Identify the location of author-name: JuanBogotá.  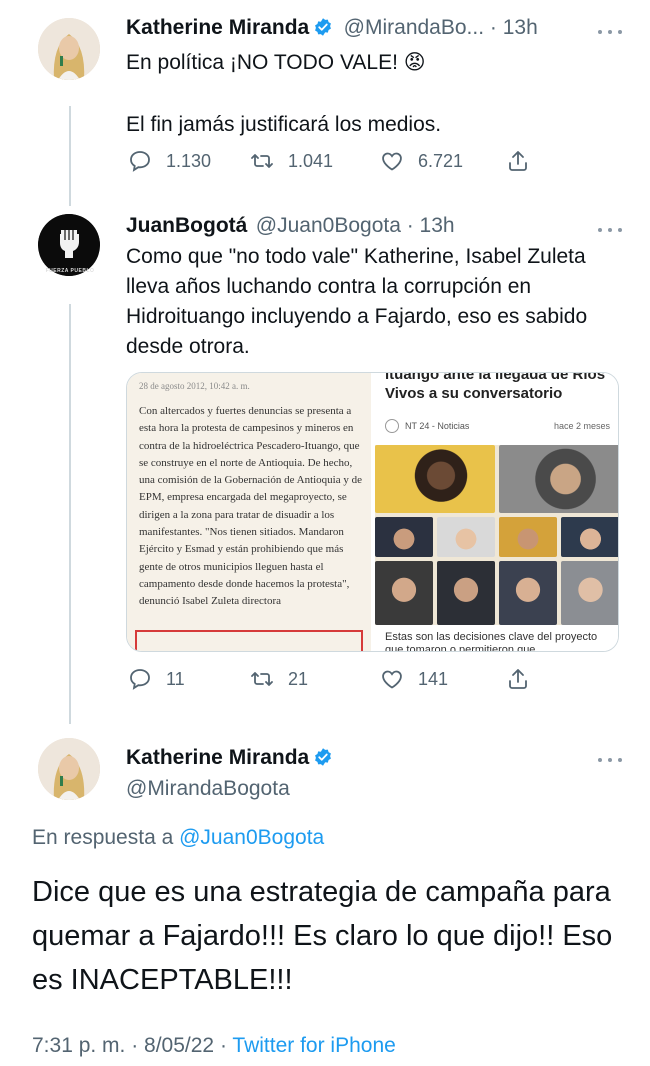
(186, 225).